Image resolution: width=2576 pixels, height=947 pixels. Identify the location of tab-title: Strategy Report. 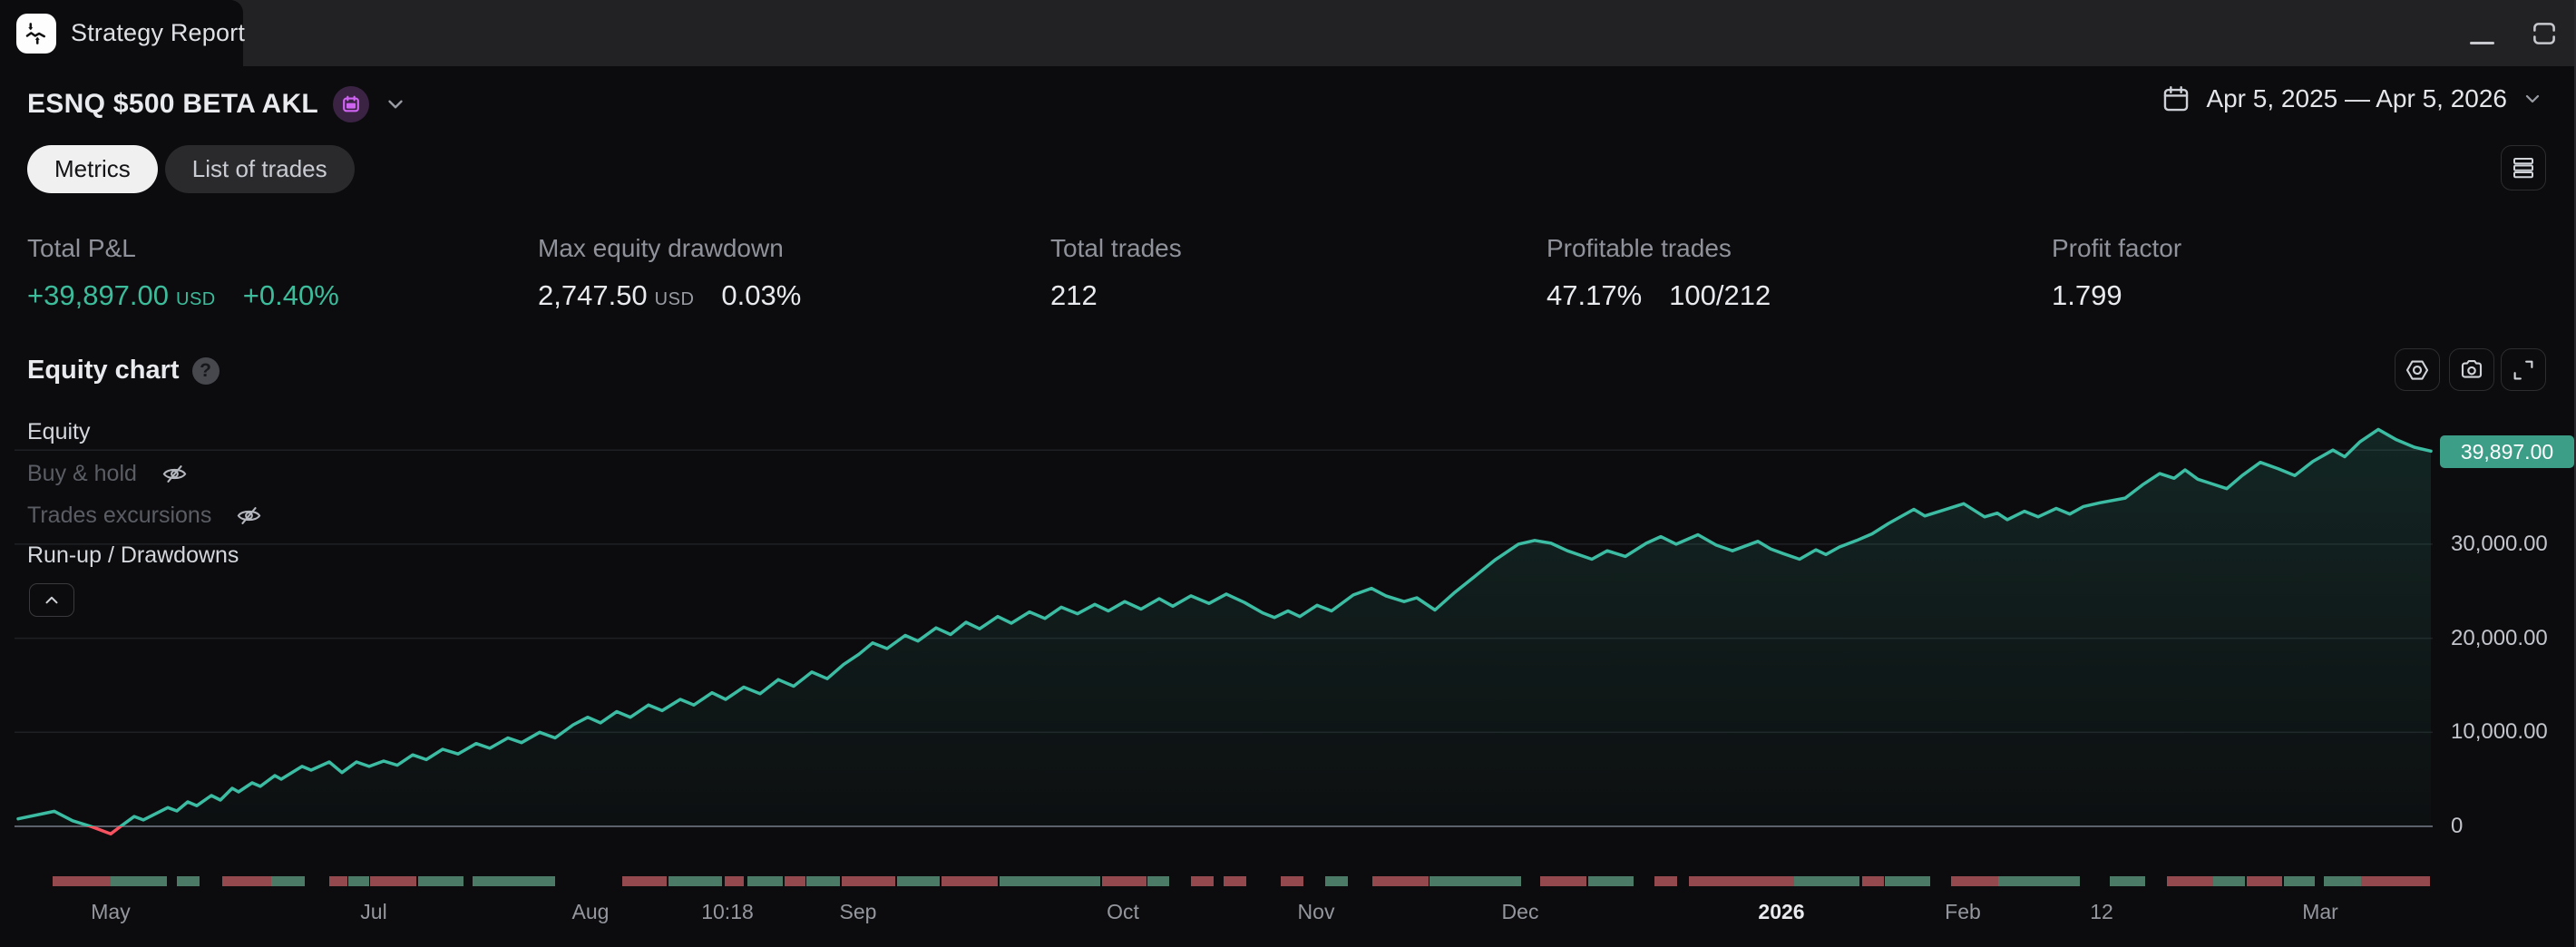
(158, 32).